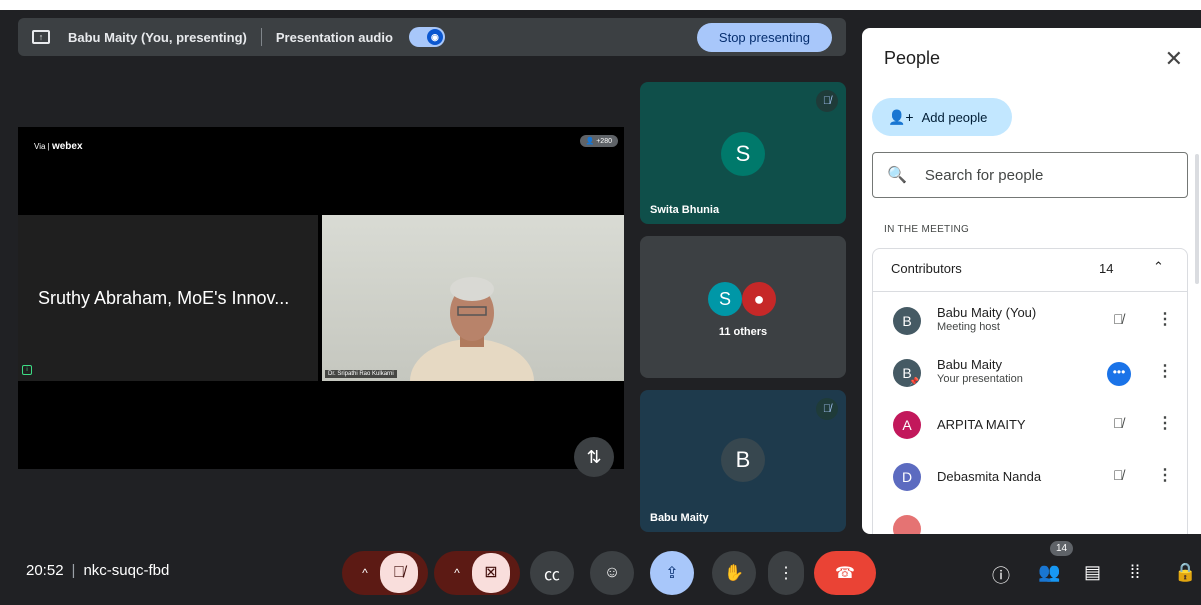  I want to click on panel-title: People, so click(912, 58).